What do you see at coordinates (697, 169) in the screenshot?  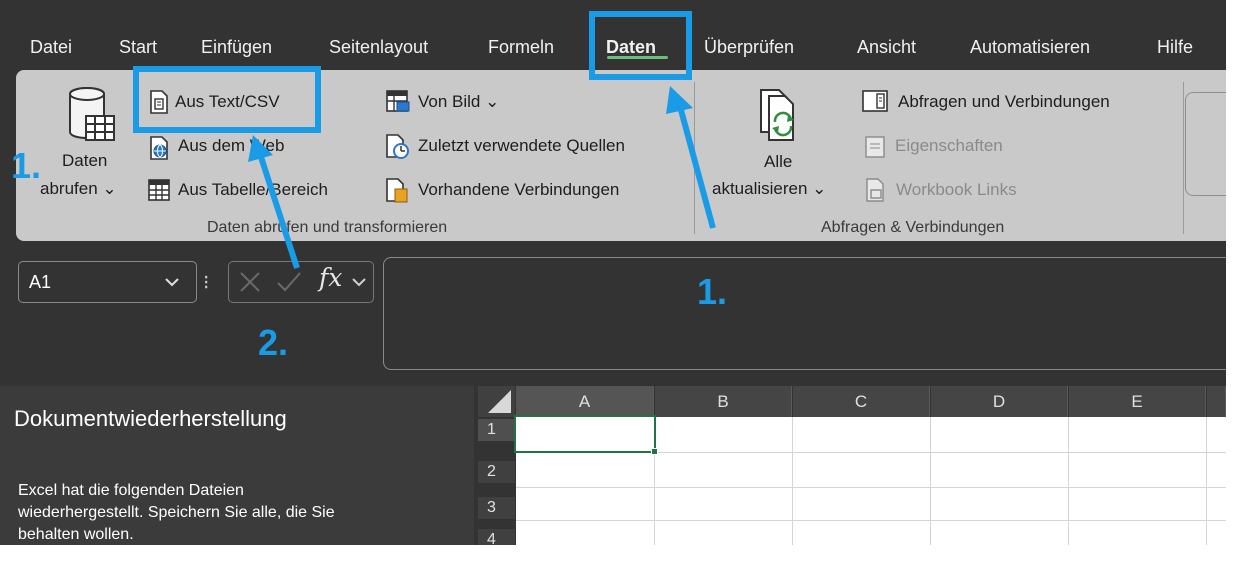 I see `arrow-to-daten-tab` at bounding box center [697, 169].